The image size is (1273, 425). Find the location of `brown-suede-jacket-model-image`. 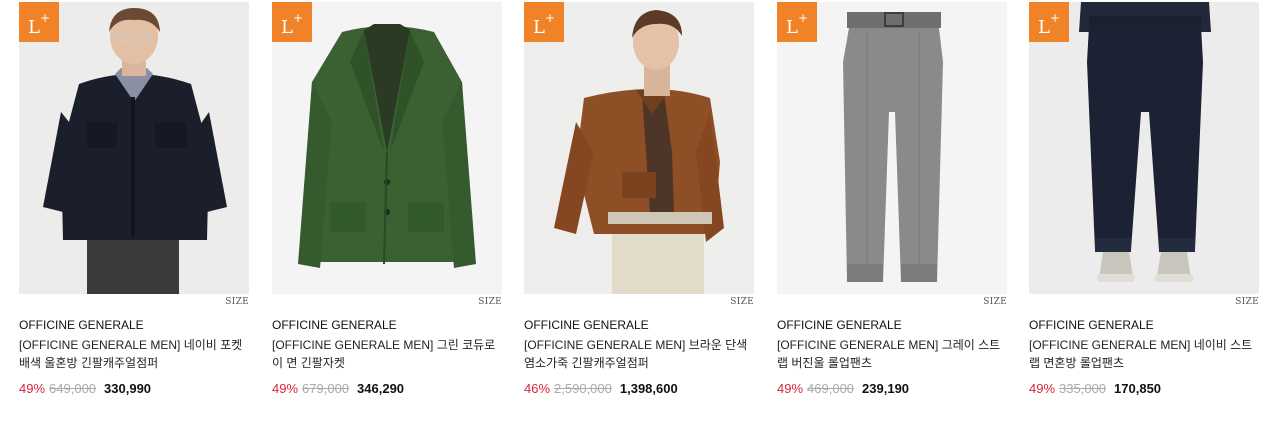

brown-suede-jacket-model-image is located at coordinates (639, 148).